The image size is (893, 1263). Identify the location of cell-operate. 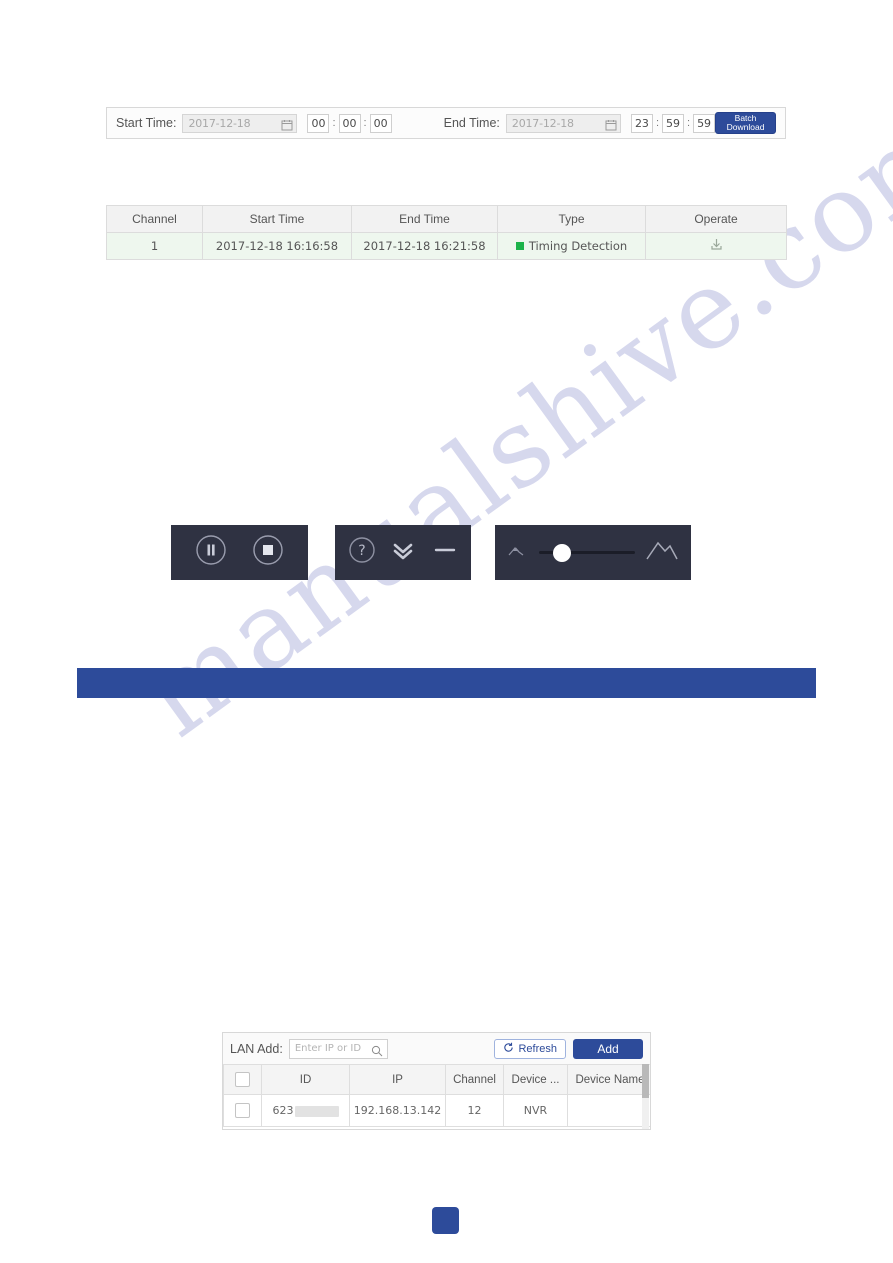
(716, 246).